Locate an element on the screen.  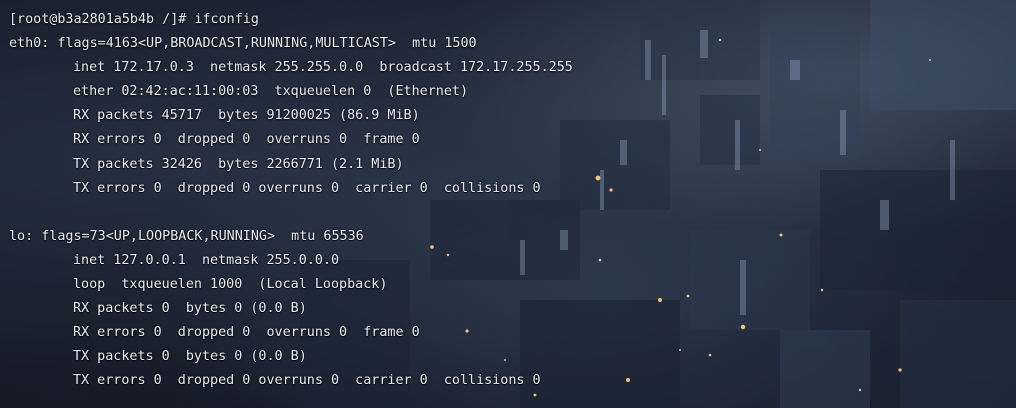
lo-rx-packets-line: RX packets 0 bytes 0 (0.0 B) is located at coordinates (190, 309).